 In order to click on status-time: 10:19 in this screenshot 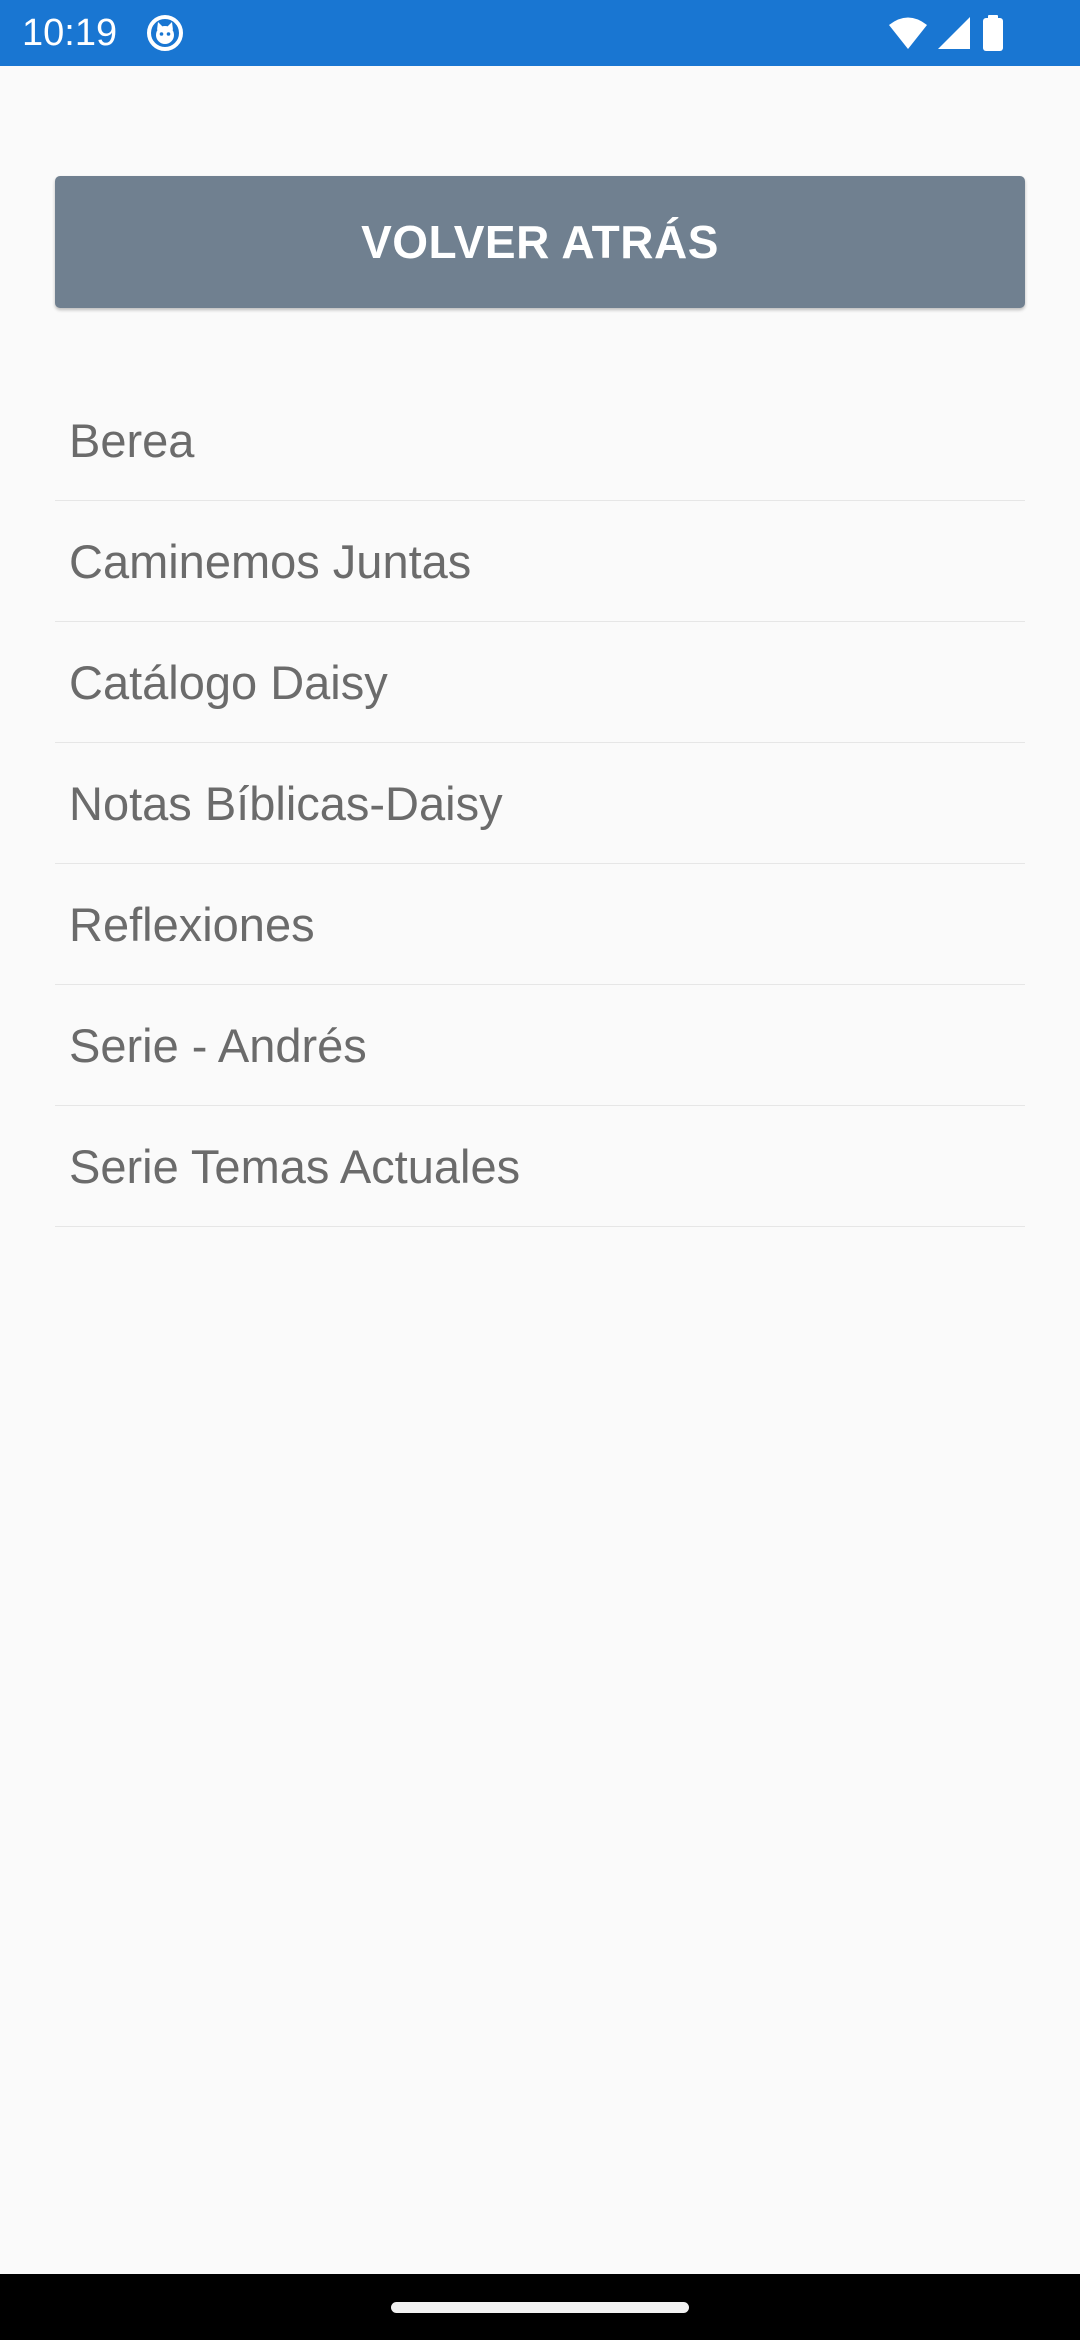, I will do `click(70, 33)`.